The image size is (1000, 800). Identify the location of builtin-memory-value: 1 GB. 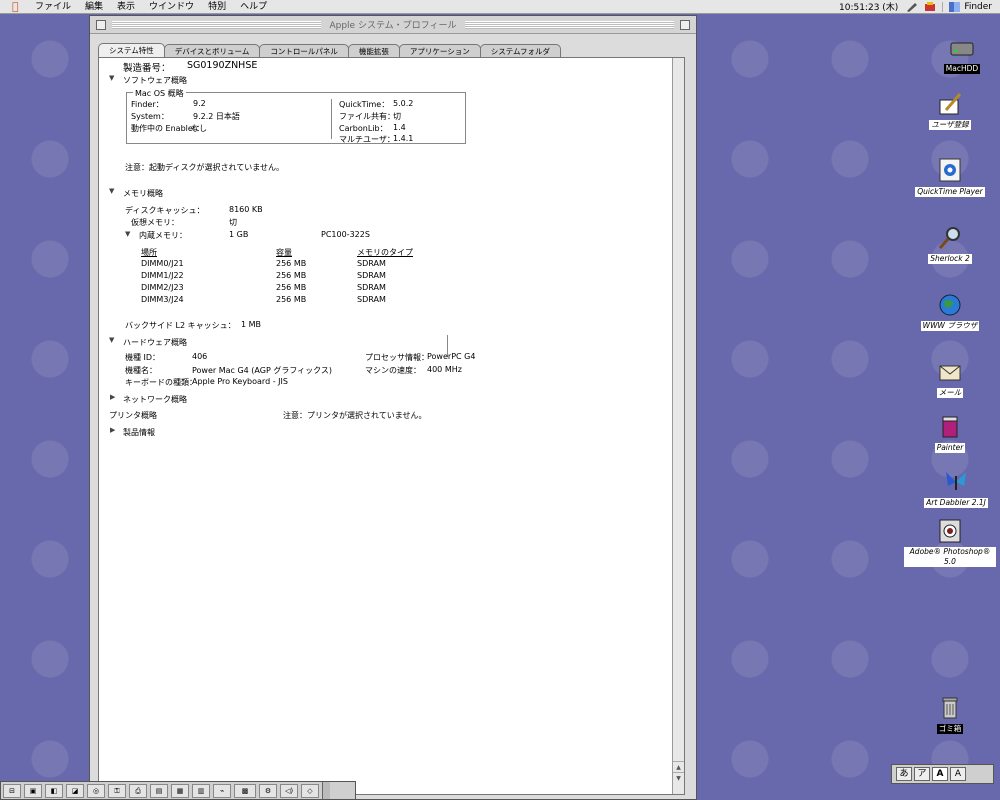
(239, 234).